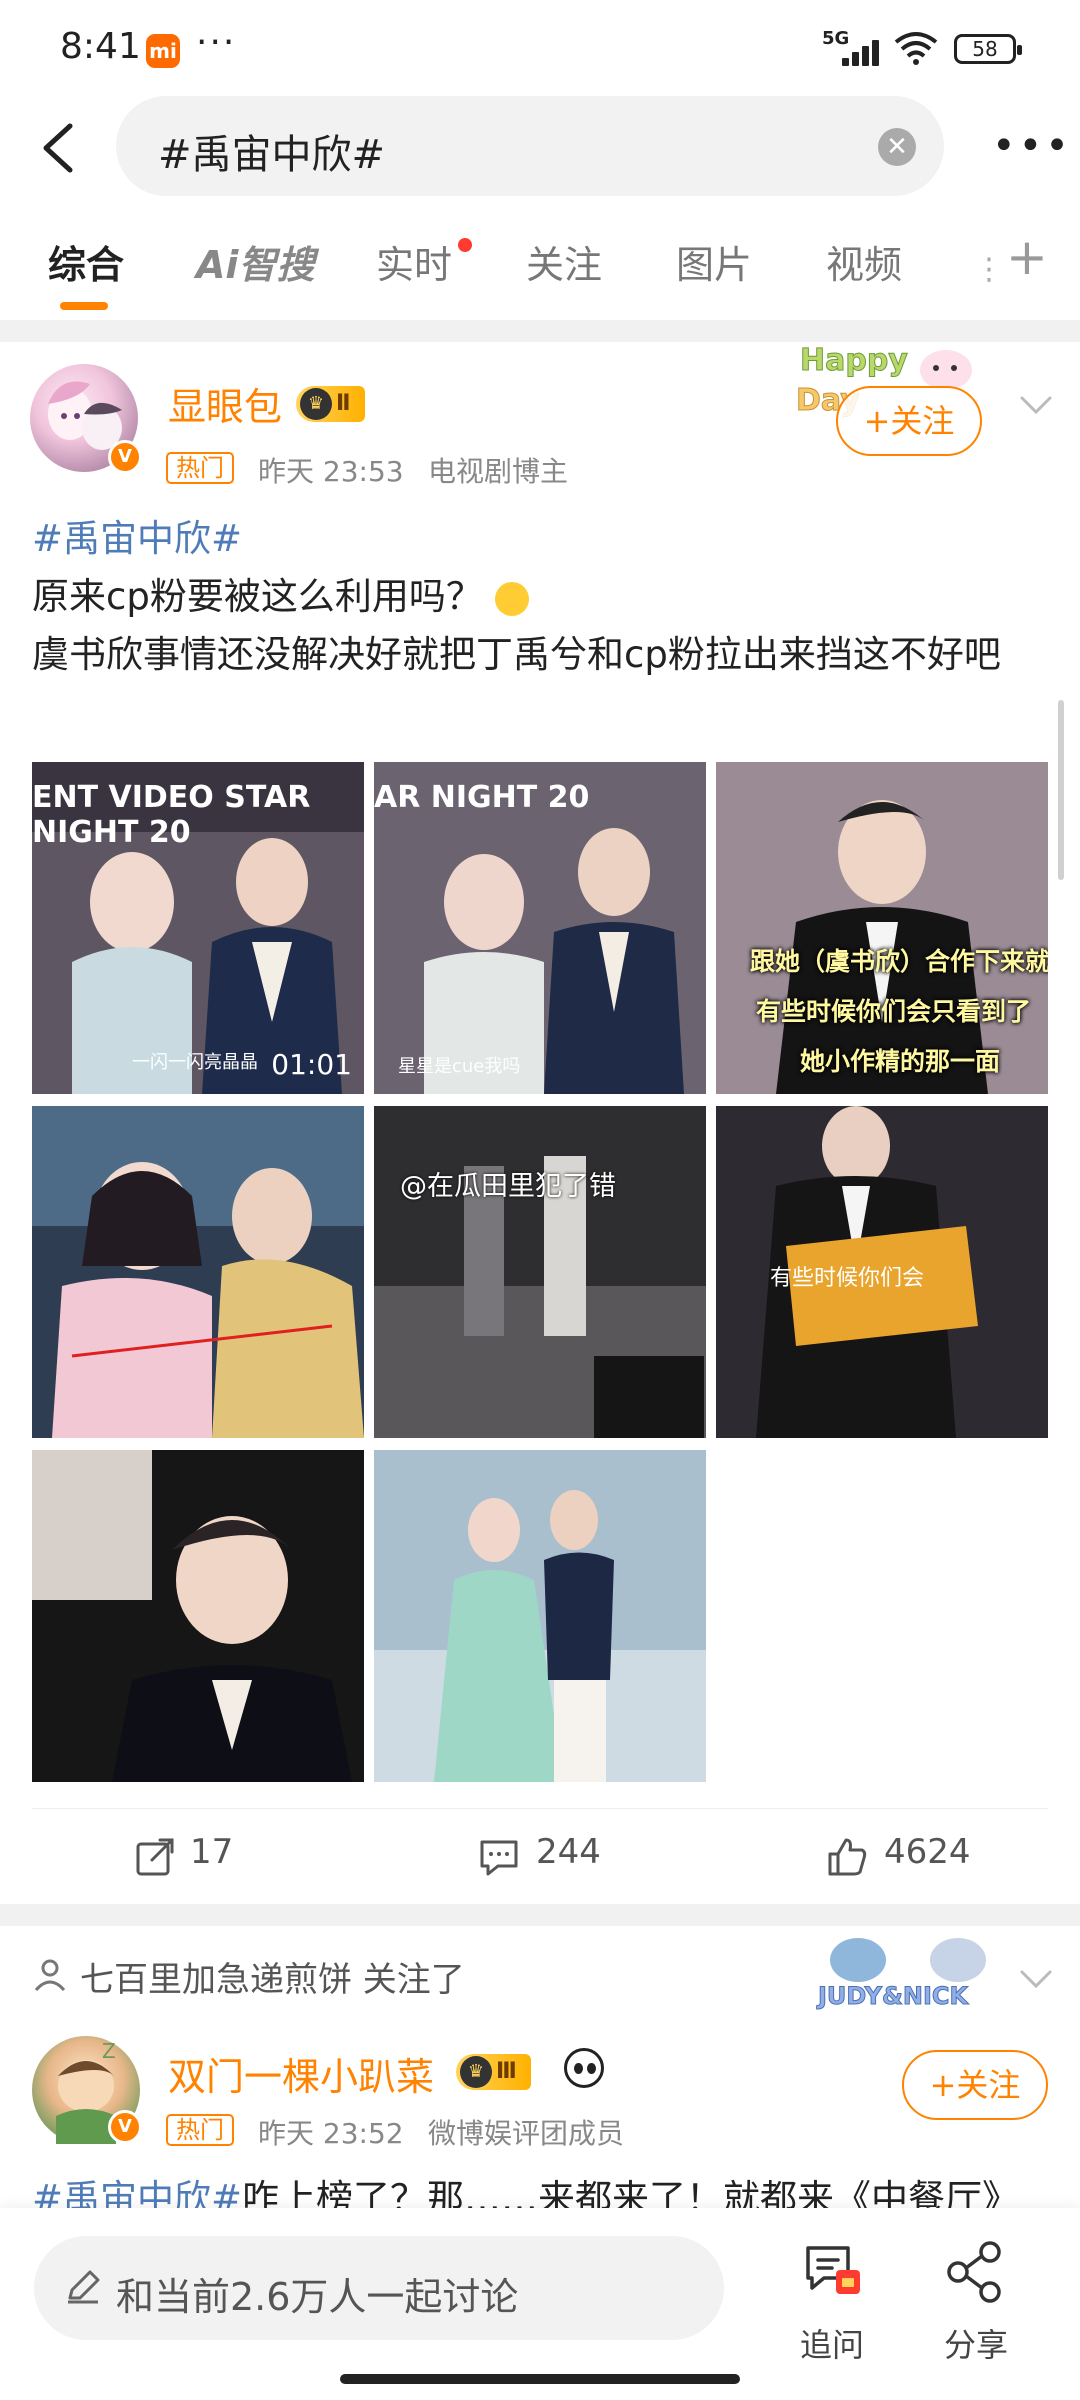 The height and width of the screenshot is (2400, 1080). Describe the element at coordinates (198, 928) in the screenshot. I see `post-image-1: ENT VIDEO STAR NIGHT 20 一闪一闪亮晶晶 01:01` at that location.